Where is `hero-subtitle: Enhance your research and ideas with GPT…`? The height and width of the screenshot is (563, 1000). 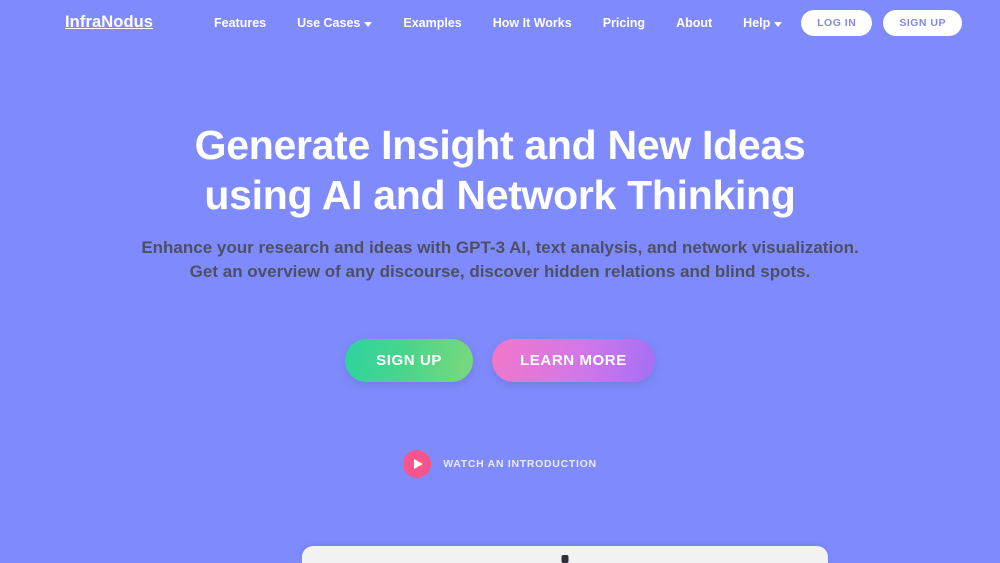
hero-subtitle: Enhance your research and ideas with GPT… is located at coordinates (500, 260).